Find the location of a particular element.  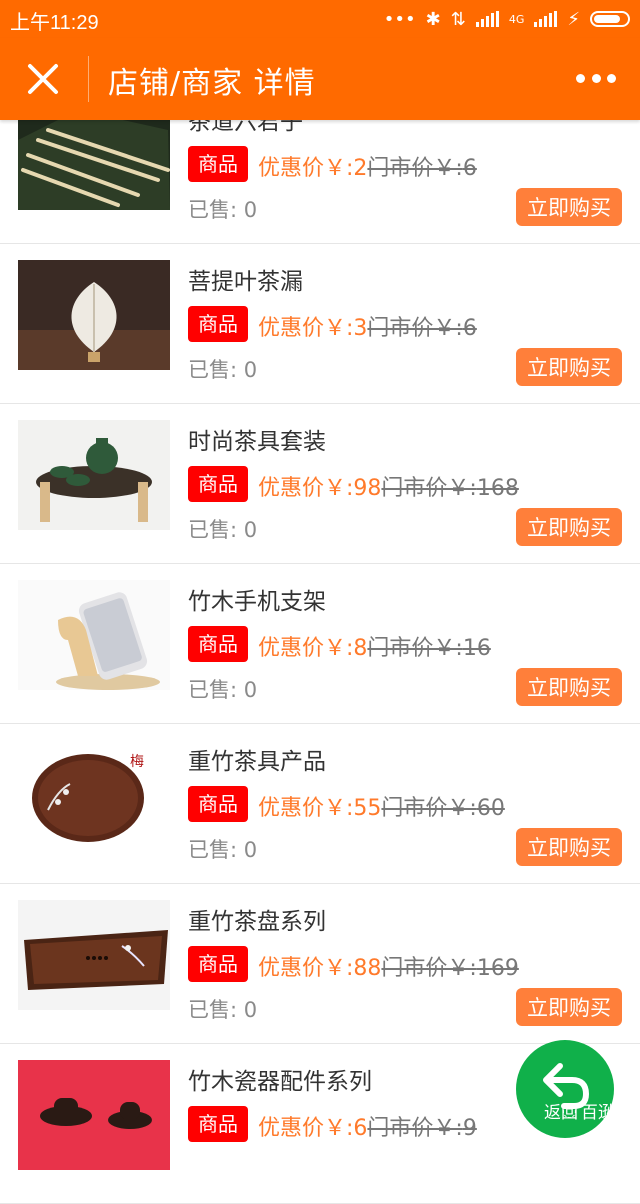

status-icons: ••• ✱ ⇅ 4G ⚡ is located at coordinates (507, 19).